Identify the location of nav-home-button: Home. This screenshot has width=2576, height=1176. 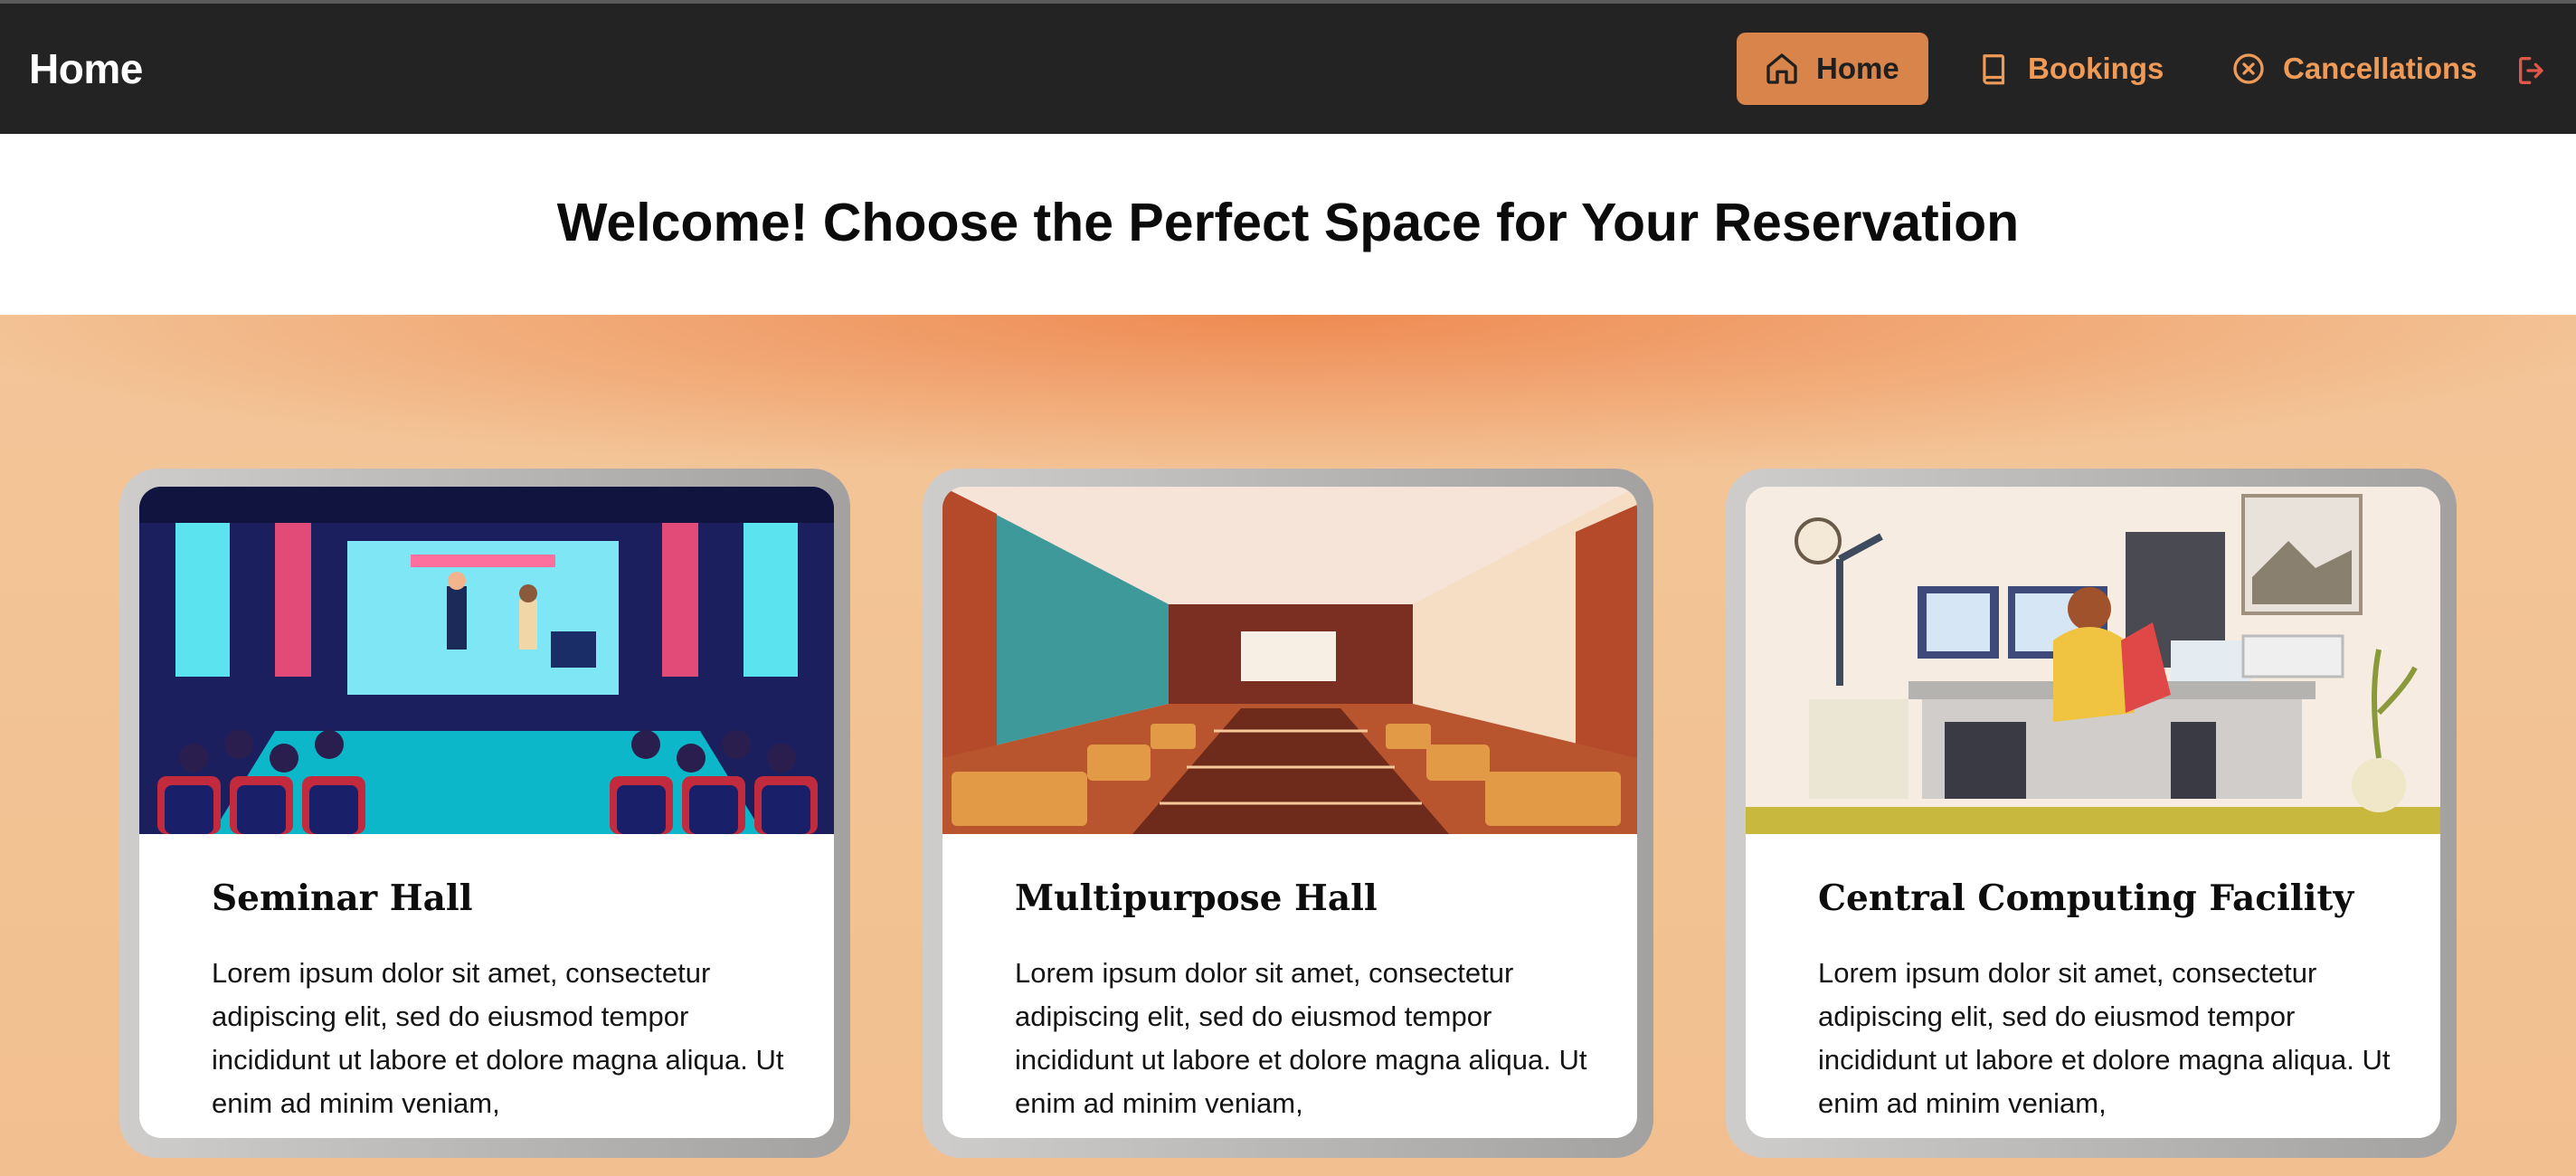
(1833, 69).